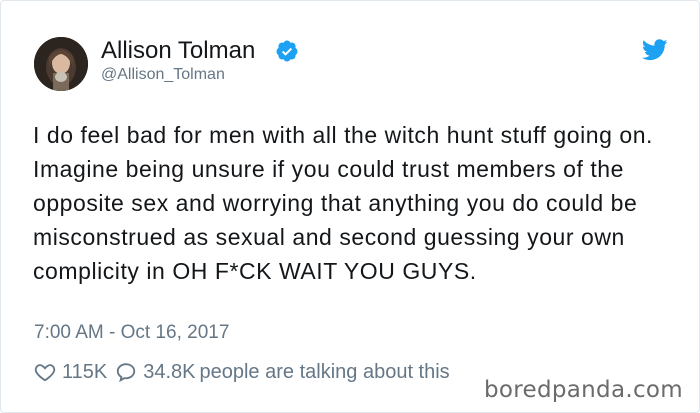  I want to click on twitter-bird-icon, so click(655, 50).